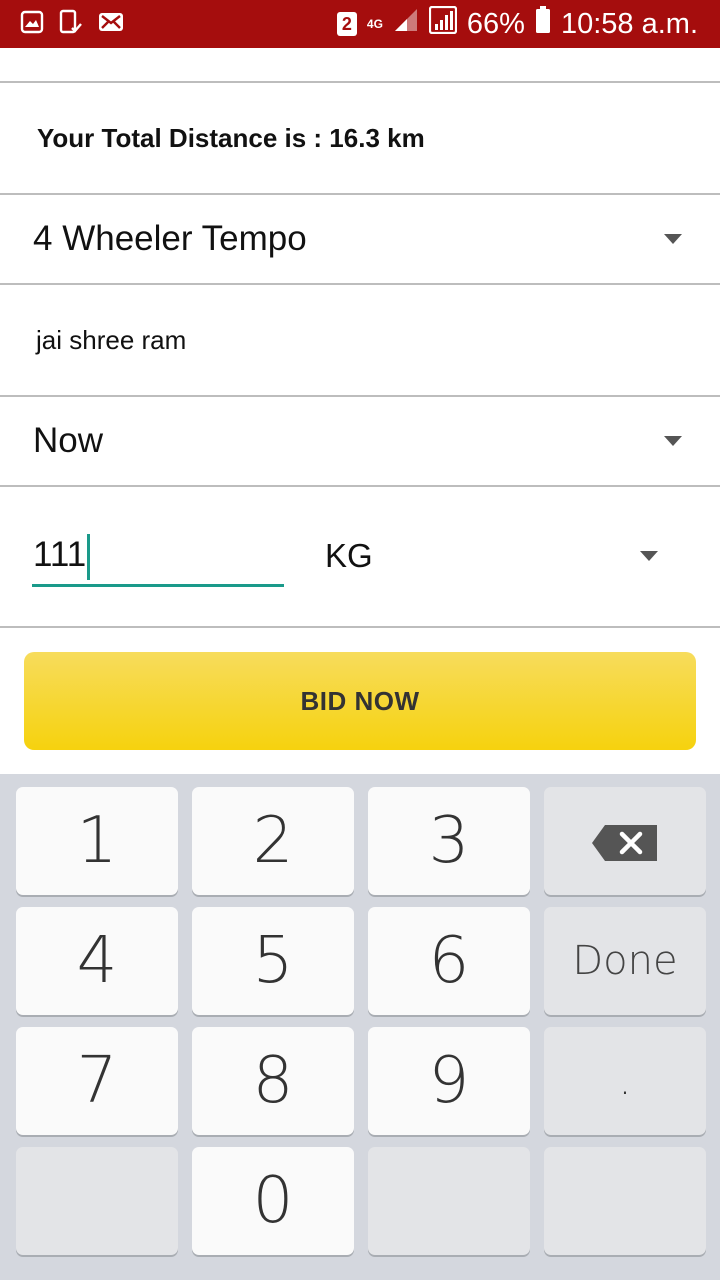  Describe the element at coordinates (273, 1201) in the screenshot. I see `key-0: 0` at that location.